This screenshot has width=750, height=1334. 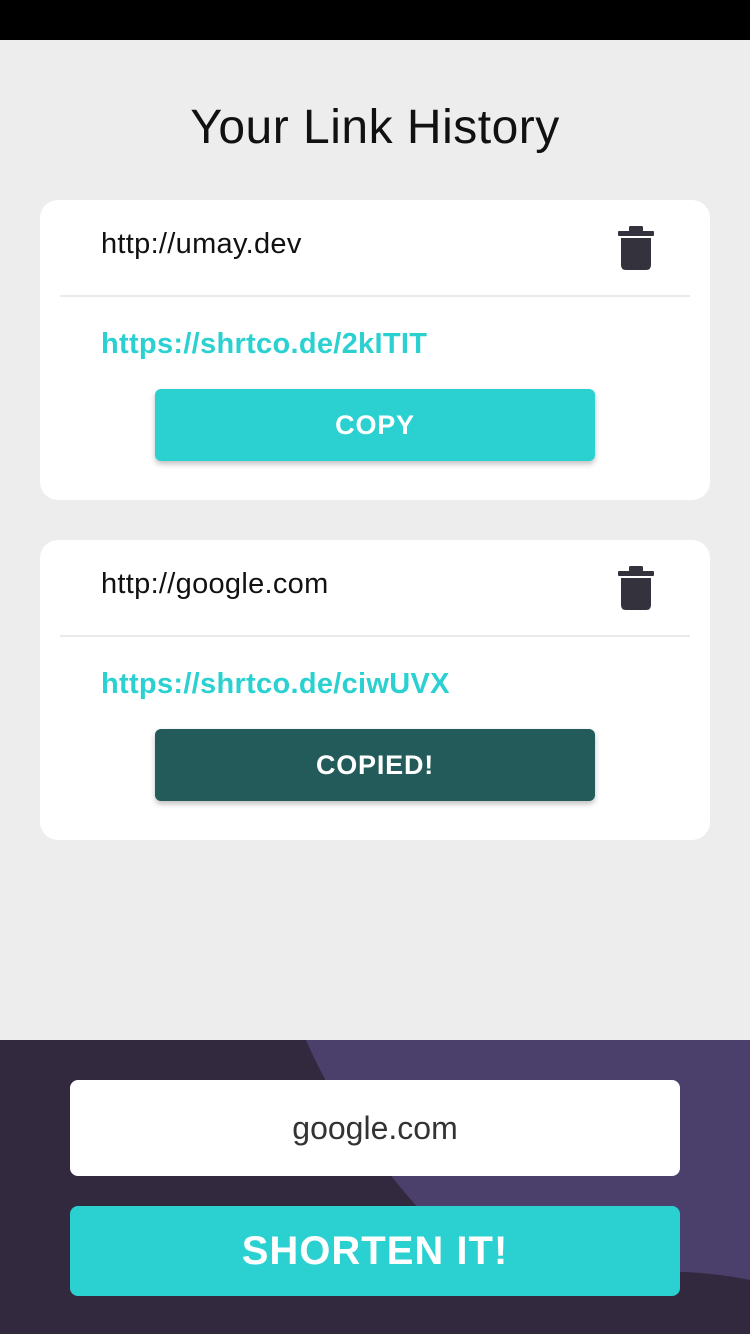 I want to click on copy-button: COPY, so click(x=375, y=425).